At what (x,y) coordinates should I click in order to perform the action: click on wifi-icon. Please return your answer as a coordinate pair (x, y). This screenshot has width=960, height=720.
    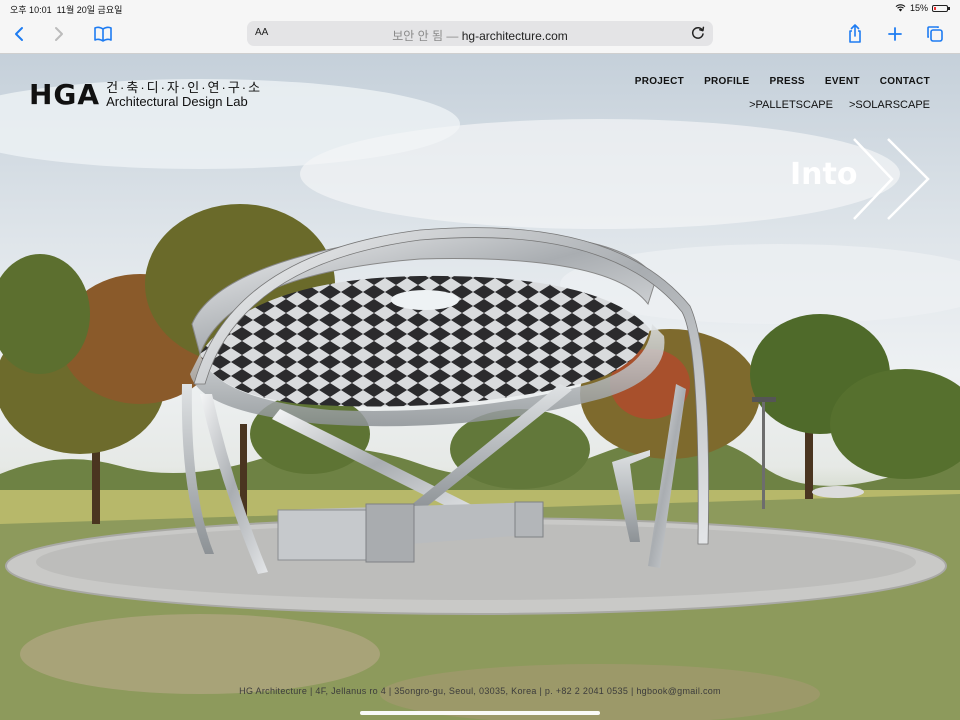
    Looking at the image, I should click on (900, 8).